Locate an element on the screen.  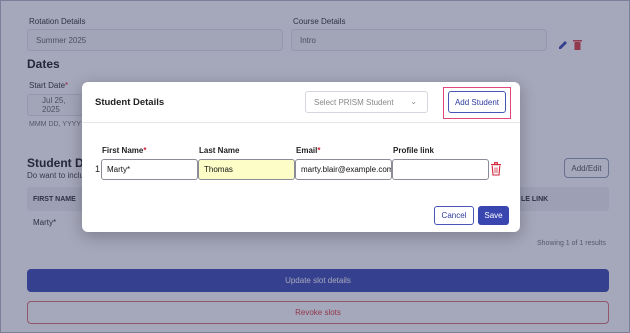
modal-divider is located at coordinates (301, 122).